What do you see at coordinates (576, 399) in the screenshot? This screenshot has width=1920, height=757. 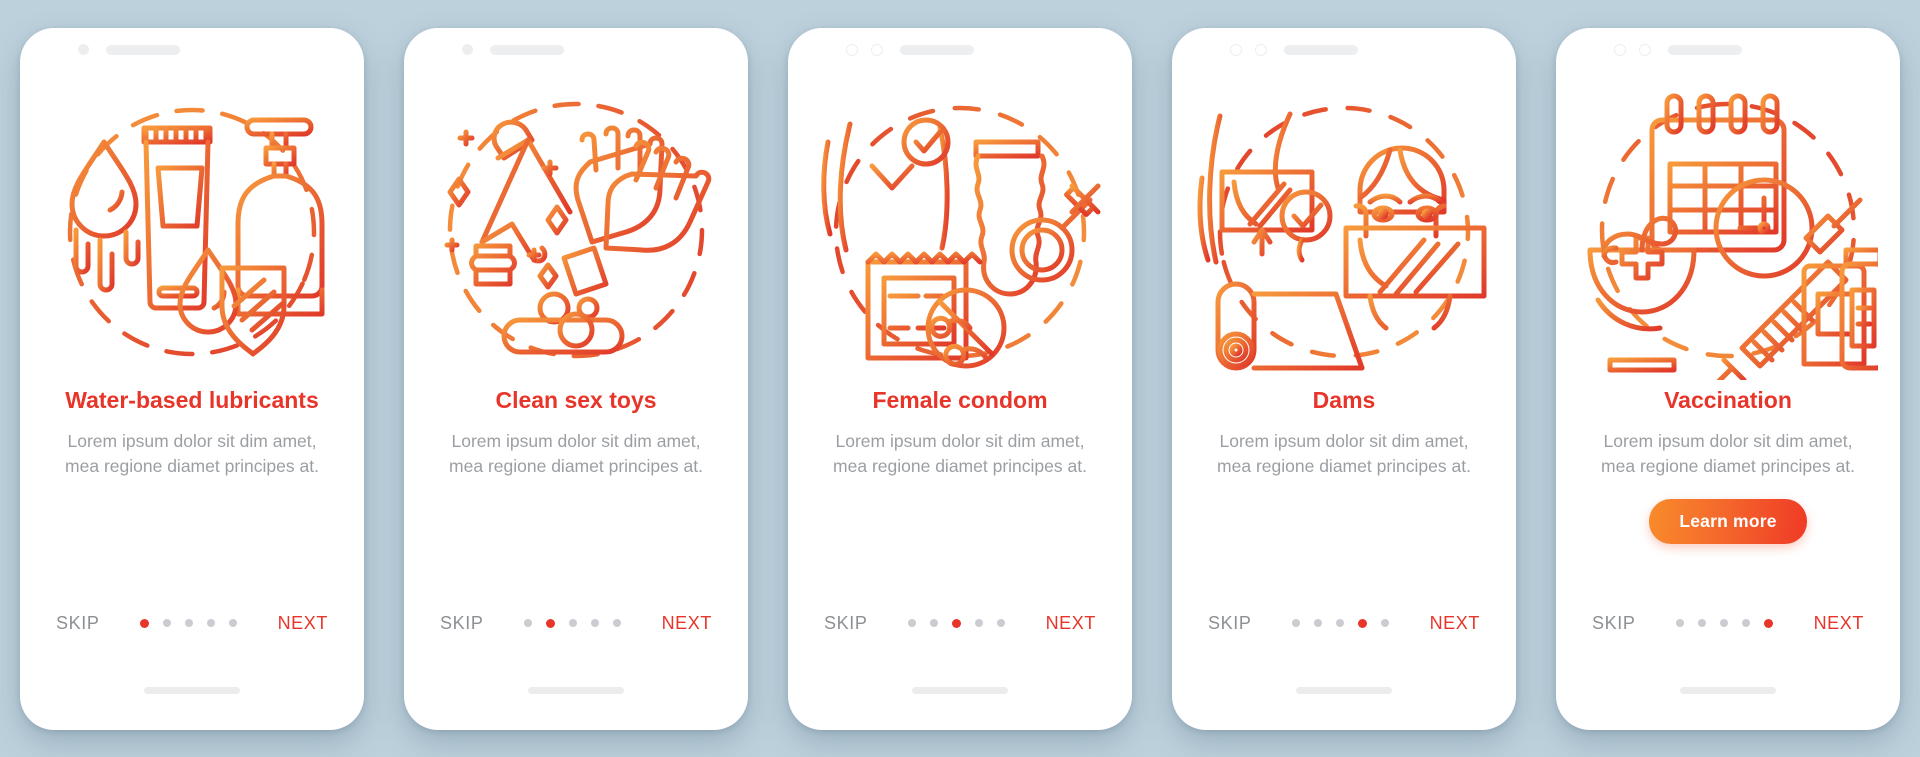 I see `page-title: Clean sex toys` at bounding box center [576, 399].